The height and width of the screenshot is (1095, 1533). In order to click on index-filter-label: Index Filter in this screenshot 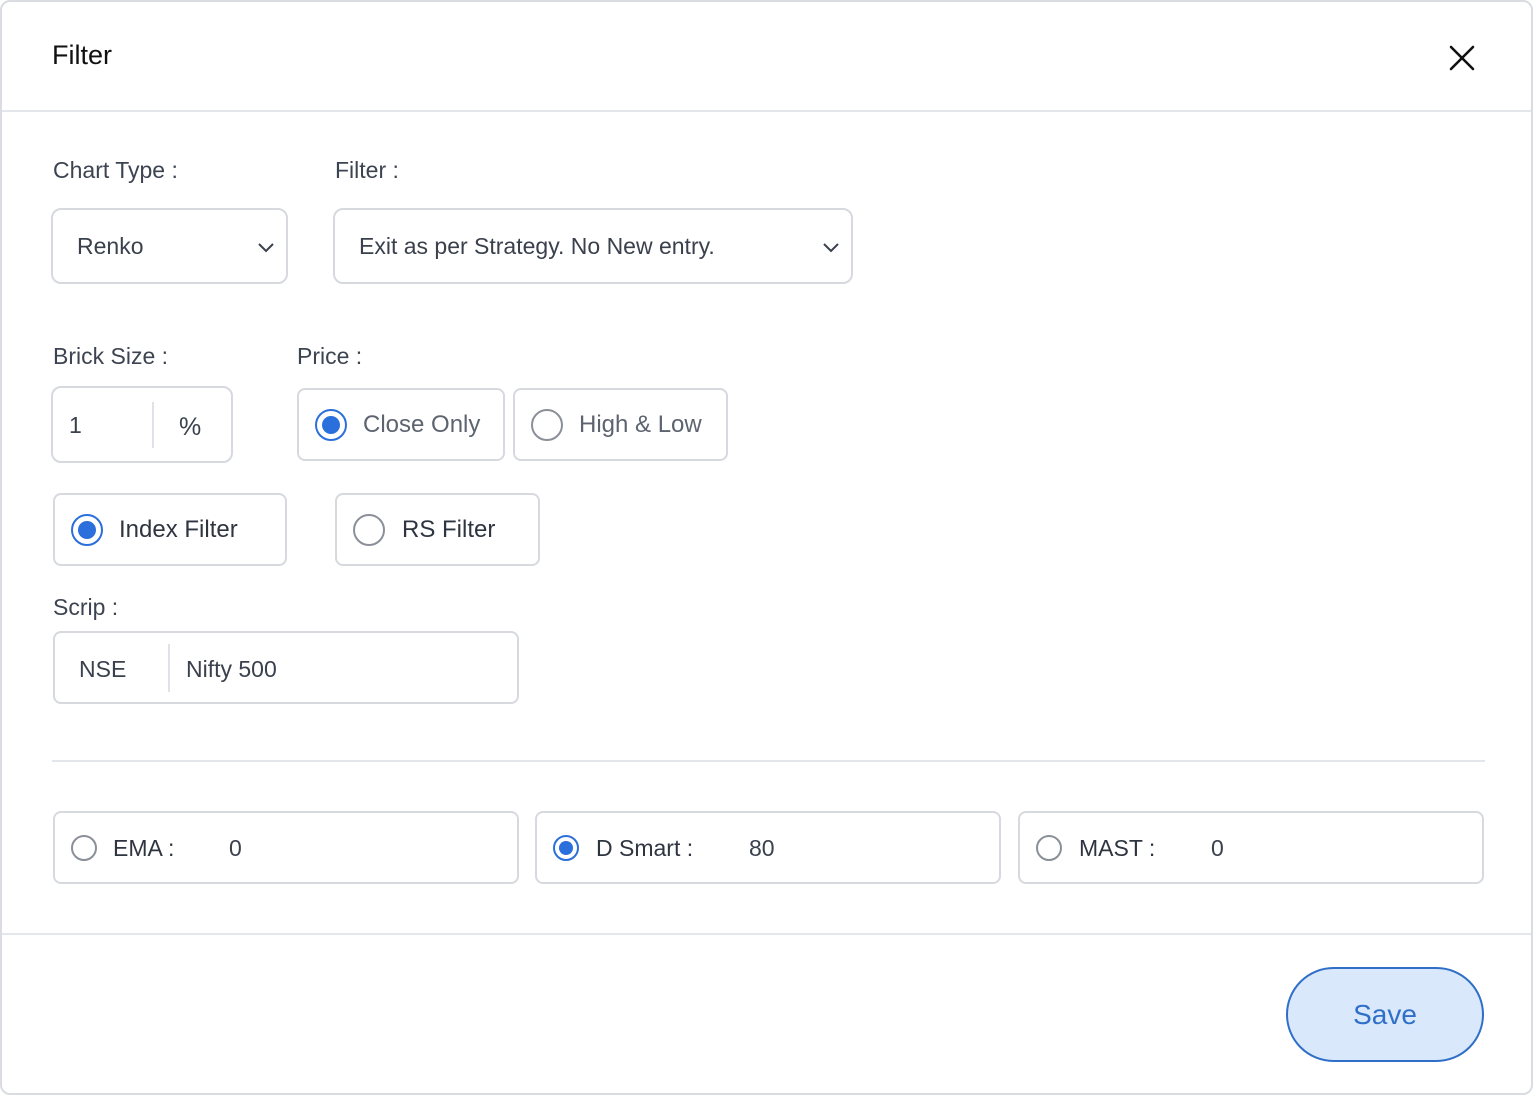, I will do `click(178, 529)`.